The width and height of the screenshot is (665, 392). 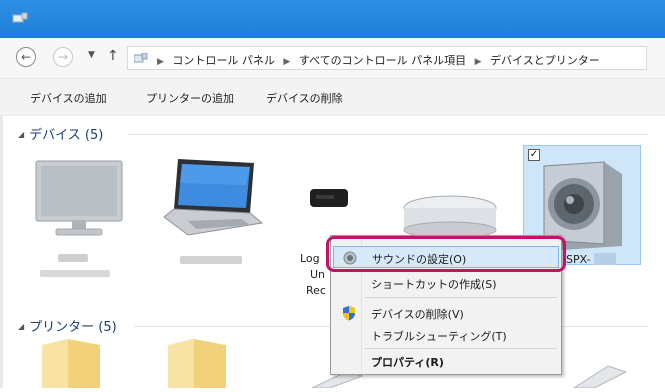 I want to click on menu-item-label: プロパティ(R), so click(x=407, y=362).